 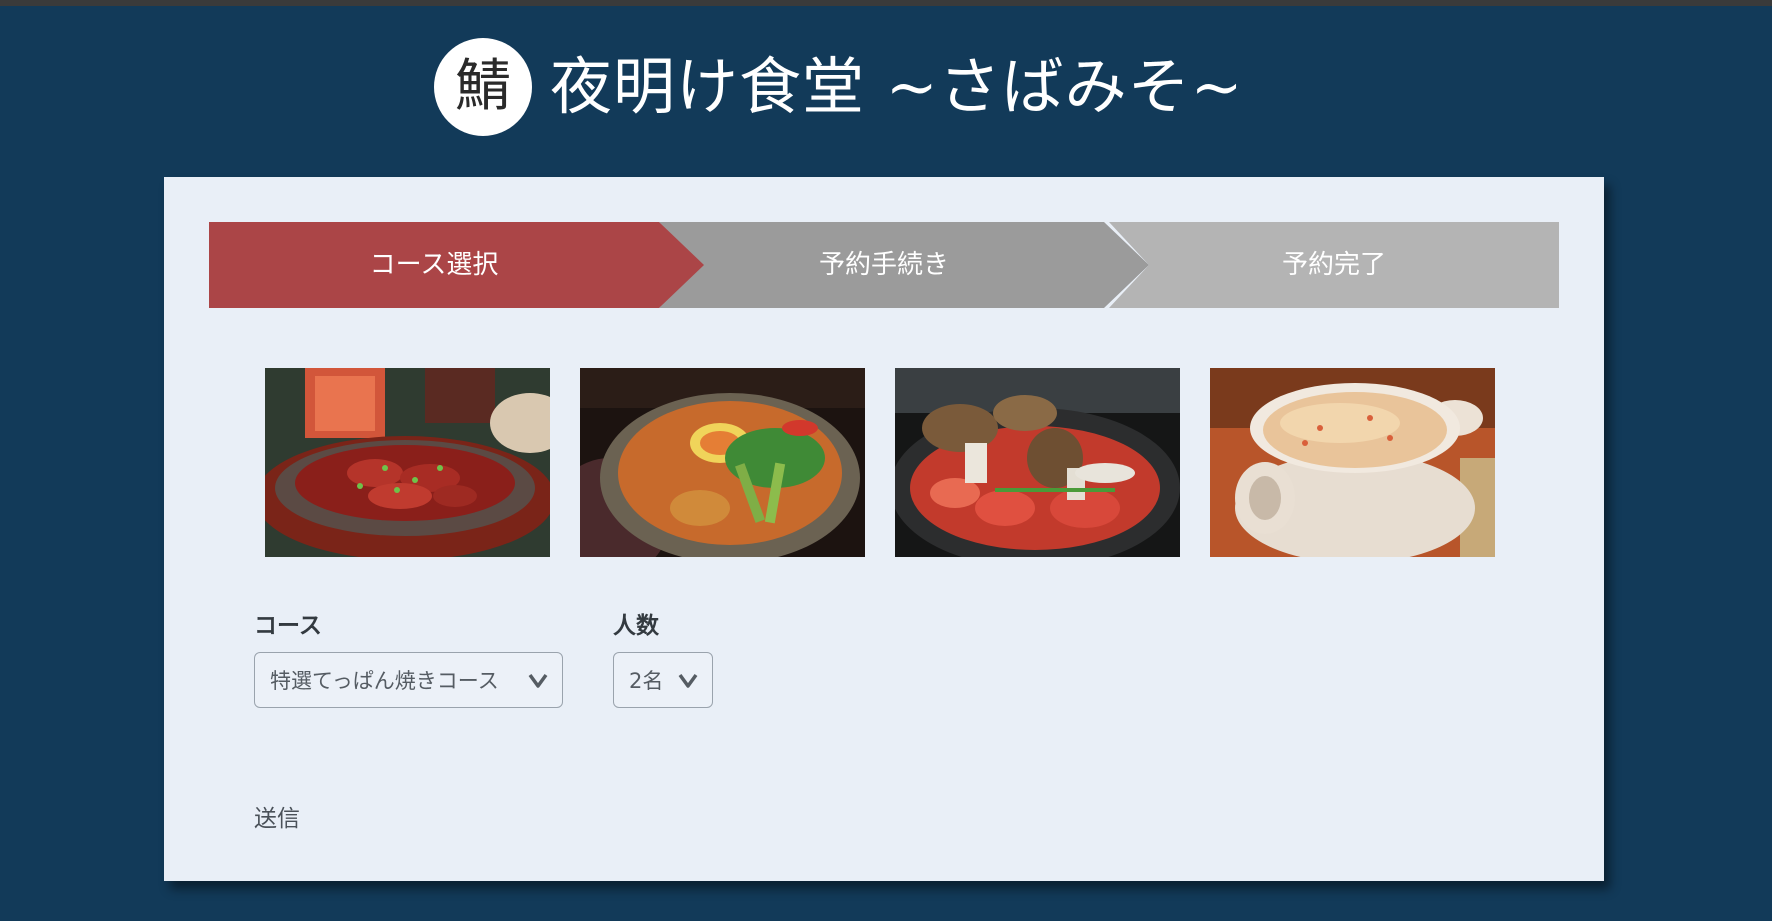 I want to click on site-title: 夜明け食堂 ~さばみそ~, so click(x=897, y=86).